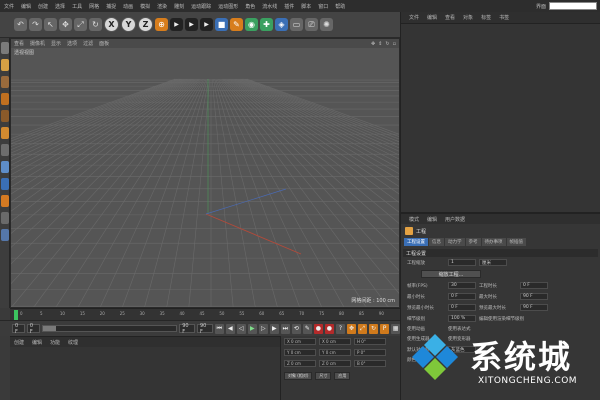 The width and height of the screenshot is (600, 400). Describe the element at coordinates (80, 24) in the screenshot. I see `scale-icon: ⤢` at that location.